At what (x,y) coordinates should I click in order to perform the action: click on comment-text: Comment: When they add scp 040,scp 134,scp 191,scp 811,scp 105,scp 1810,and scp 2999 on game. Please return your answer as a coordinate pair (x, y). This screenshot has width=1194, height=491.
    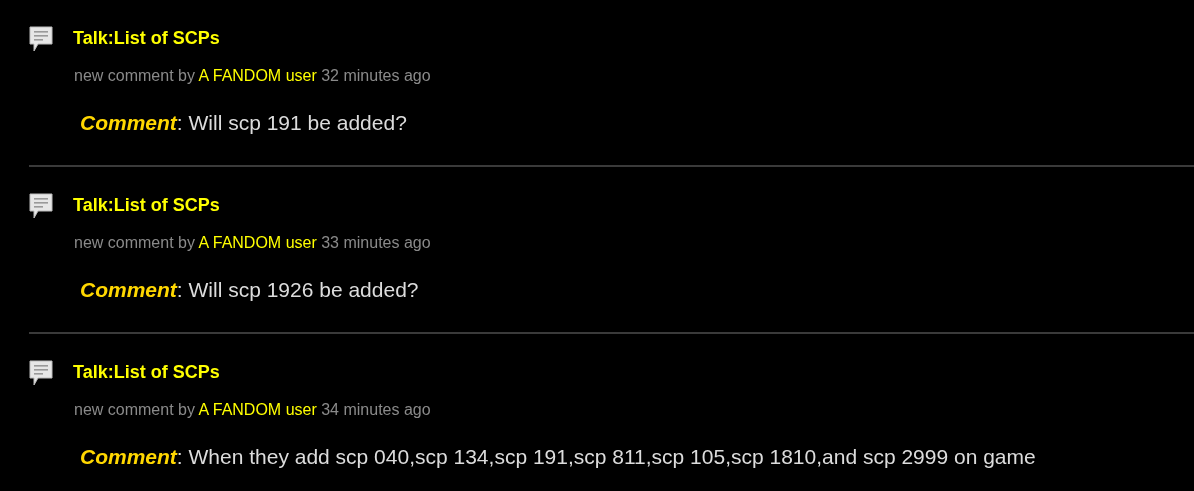
    Looking at the image, I should click on (558, 457).